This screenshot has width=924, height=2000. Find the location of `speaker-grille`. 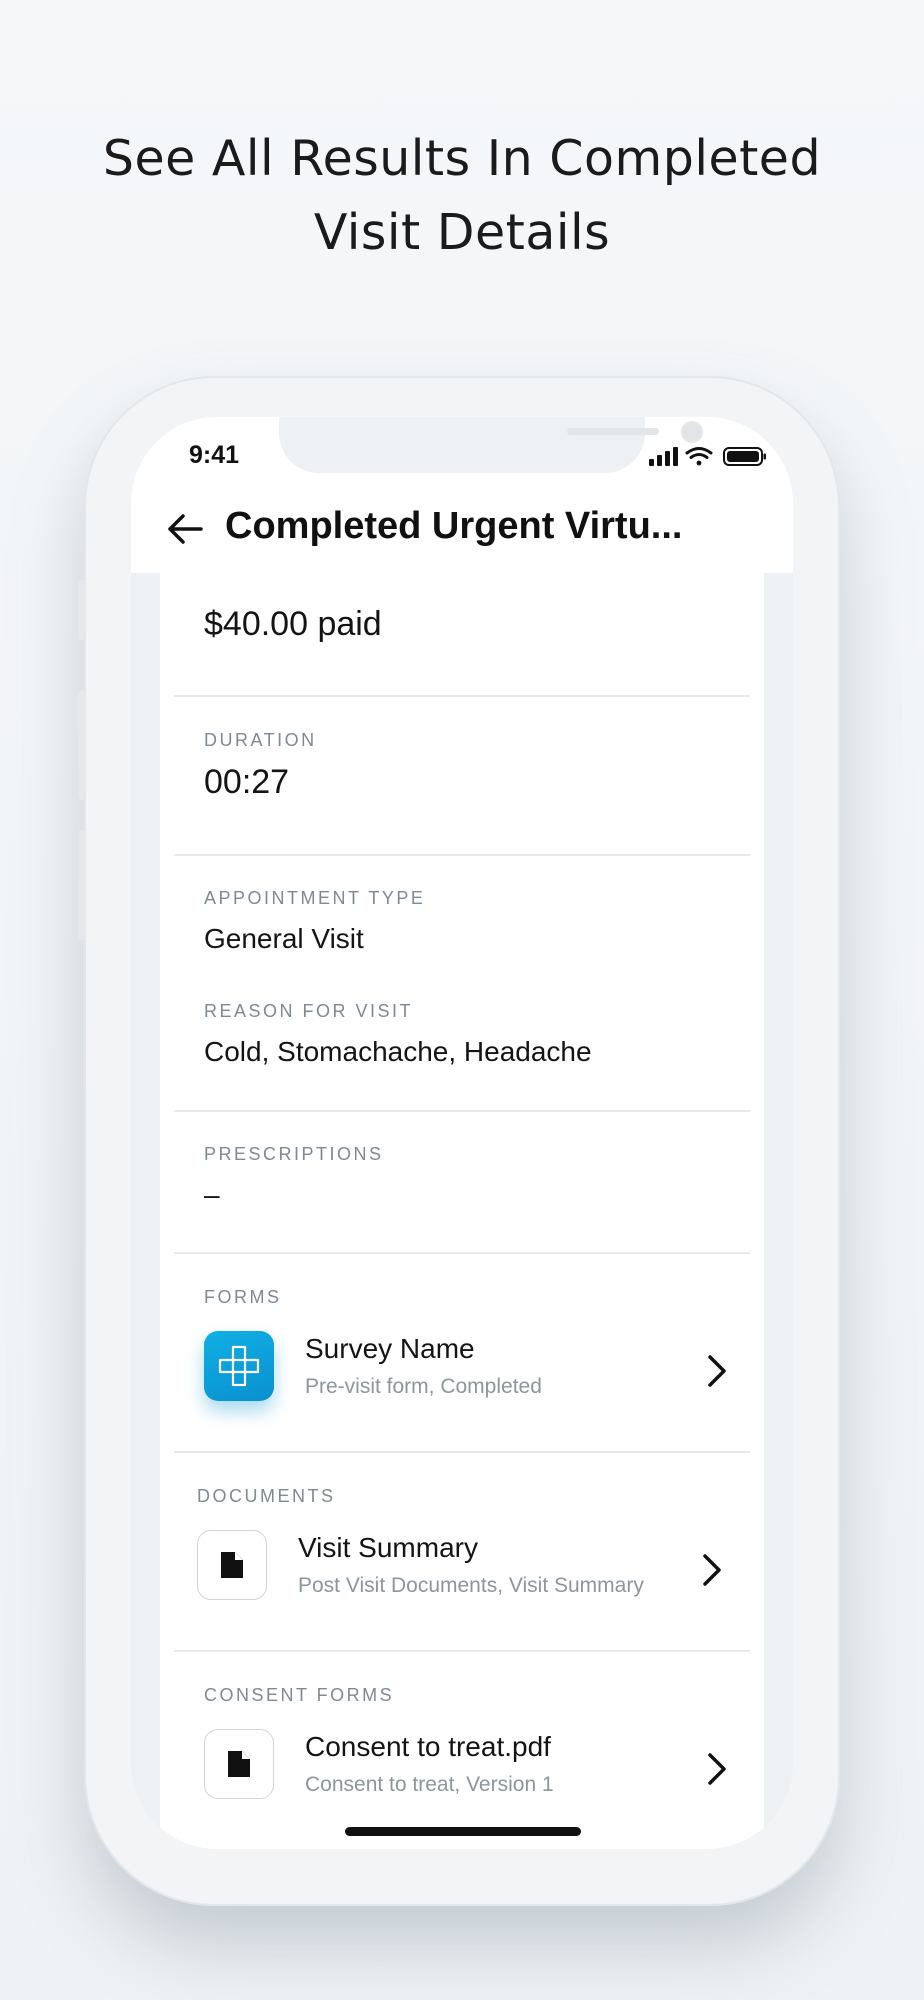

speaker-grille is located at coordinates (613, 431).